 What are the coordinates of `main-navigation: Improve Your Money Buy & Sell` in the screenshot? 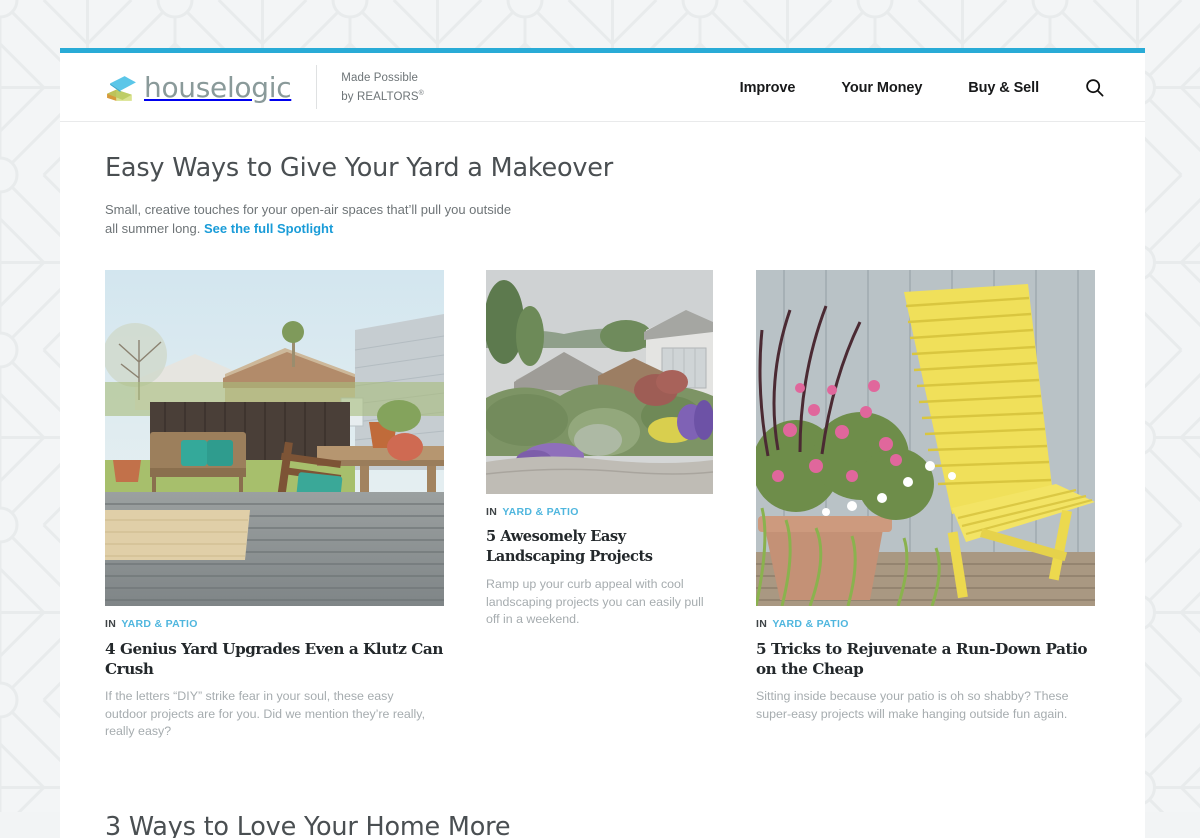 It's located at (900, 87).